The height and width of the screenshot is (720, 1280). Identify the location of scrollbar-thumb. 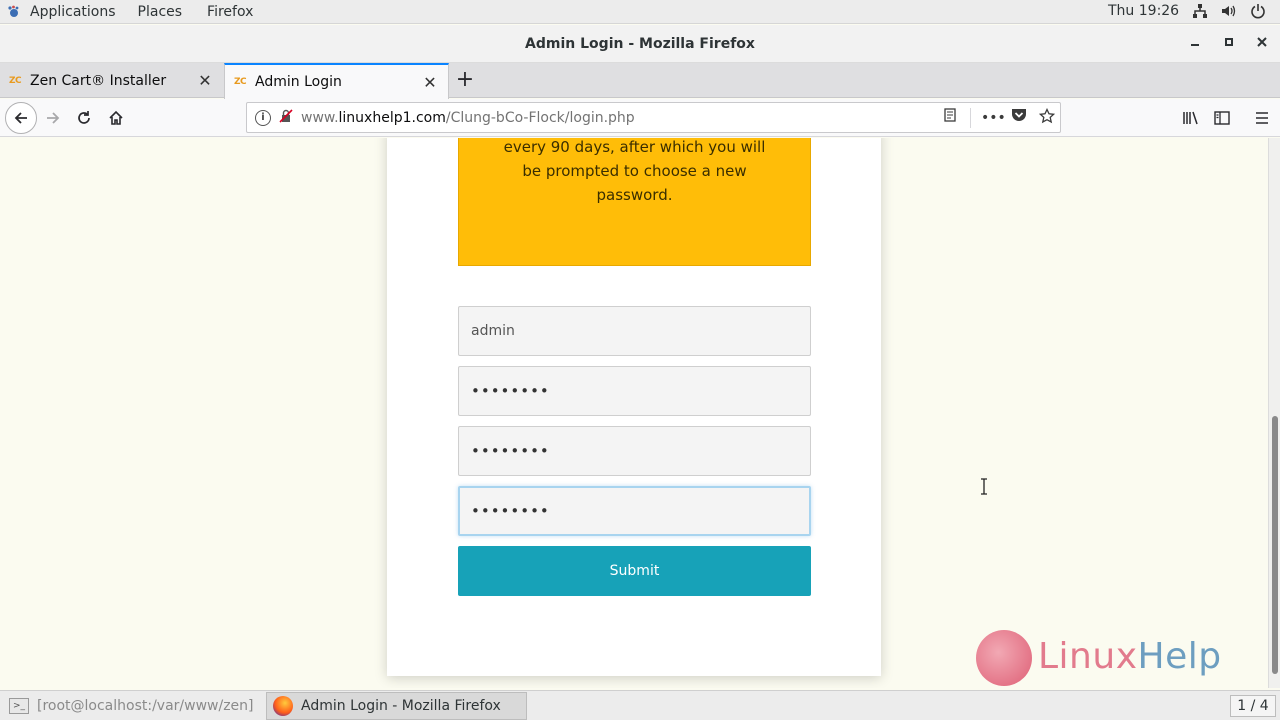
(1275, 545).